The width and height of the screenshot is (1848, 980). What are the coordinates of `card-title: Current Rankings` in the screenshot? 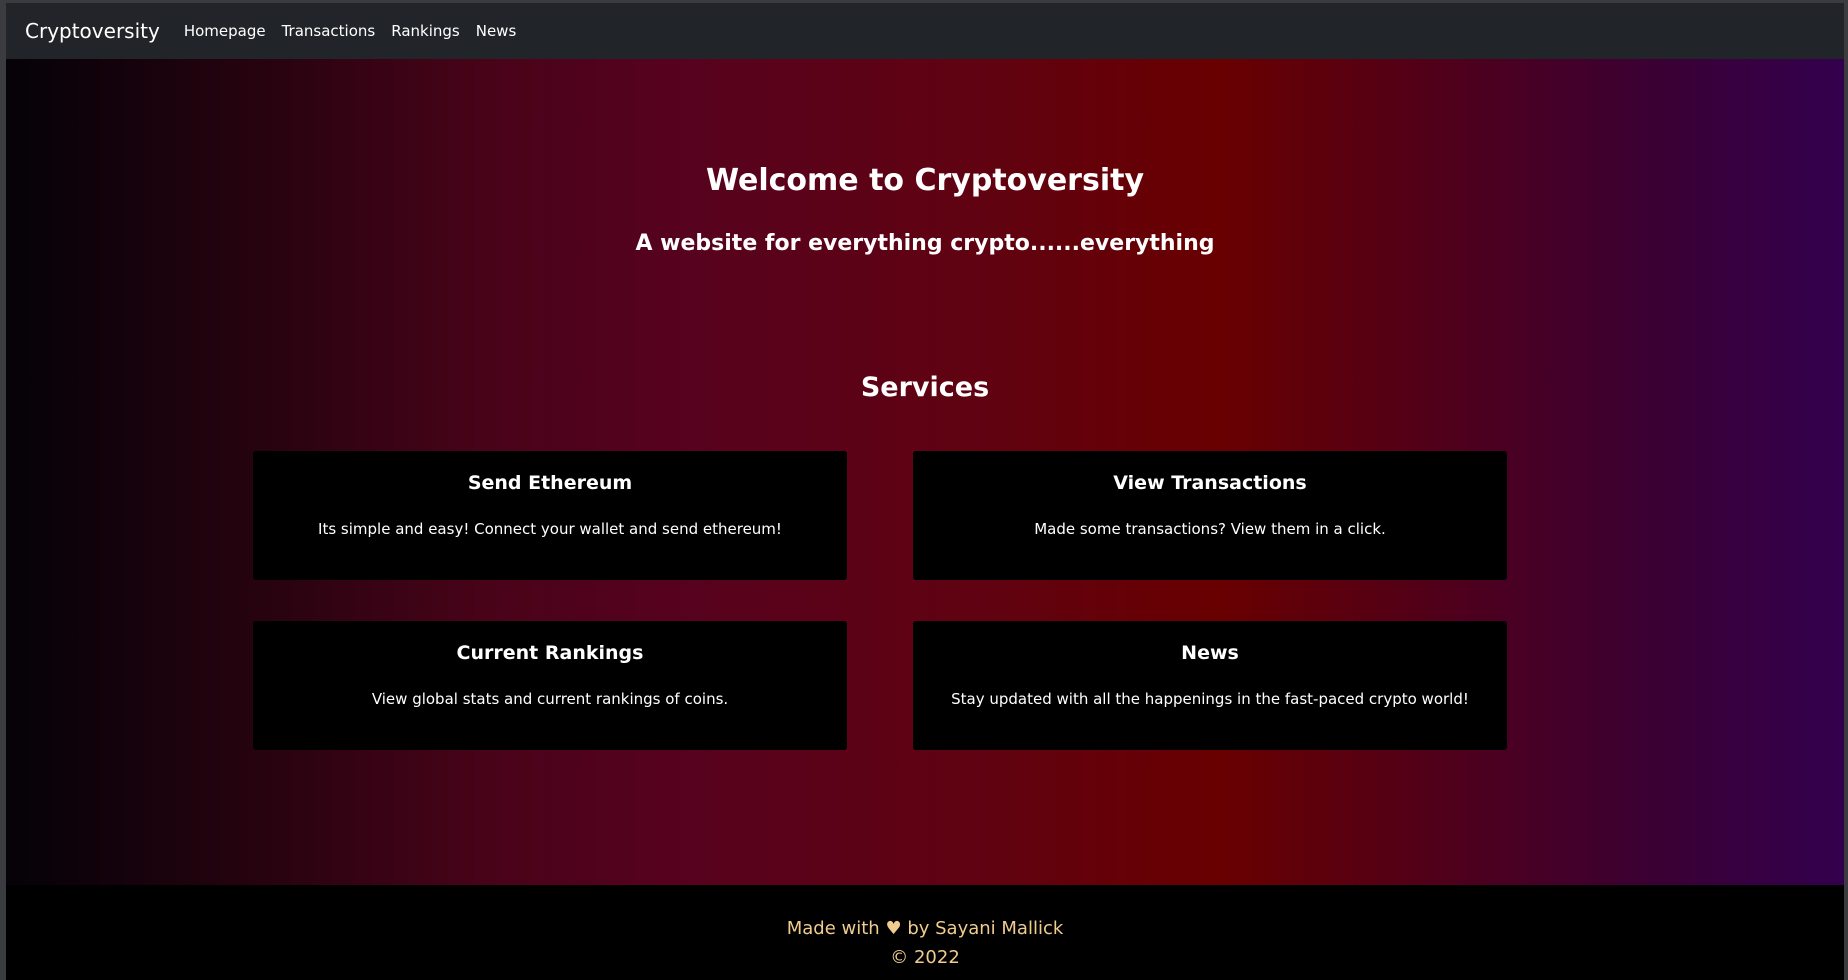 It's located at (550, 653).